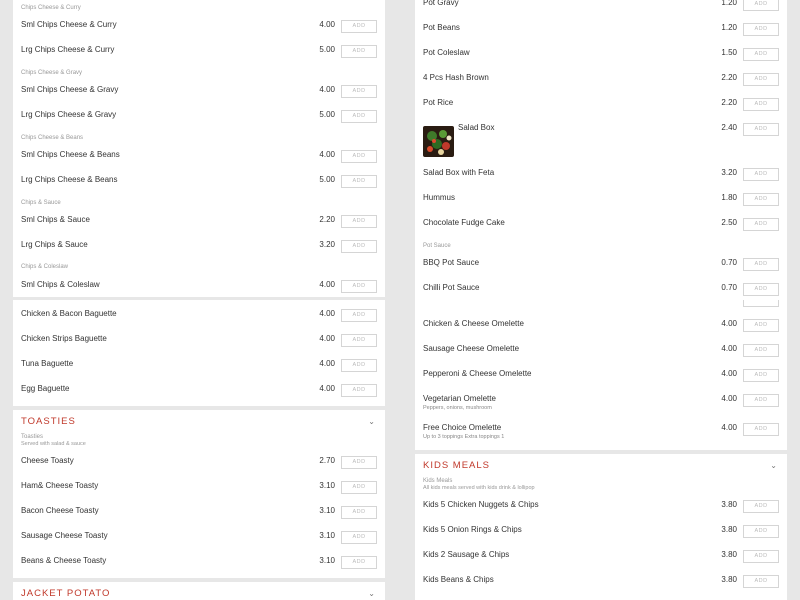 Image resolution: width=800 pixels, height=600 pixels. Describe the element at coordinates (601, 562) in the screenshot. I see `menu-item: Kids 2 Sausage & Chips 3.80 ADD` at that location.